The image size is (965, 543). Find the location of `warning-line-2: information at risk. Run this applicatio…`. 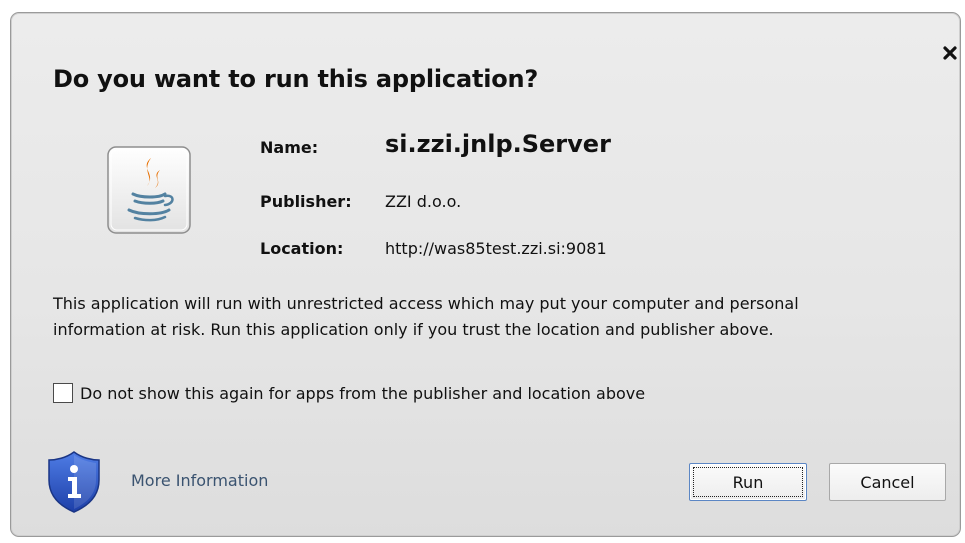

warning-line-2: information at risk. Run this applicatio… is located at coordinates (413, 329).